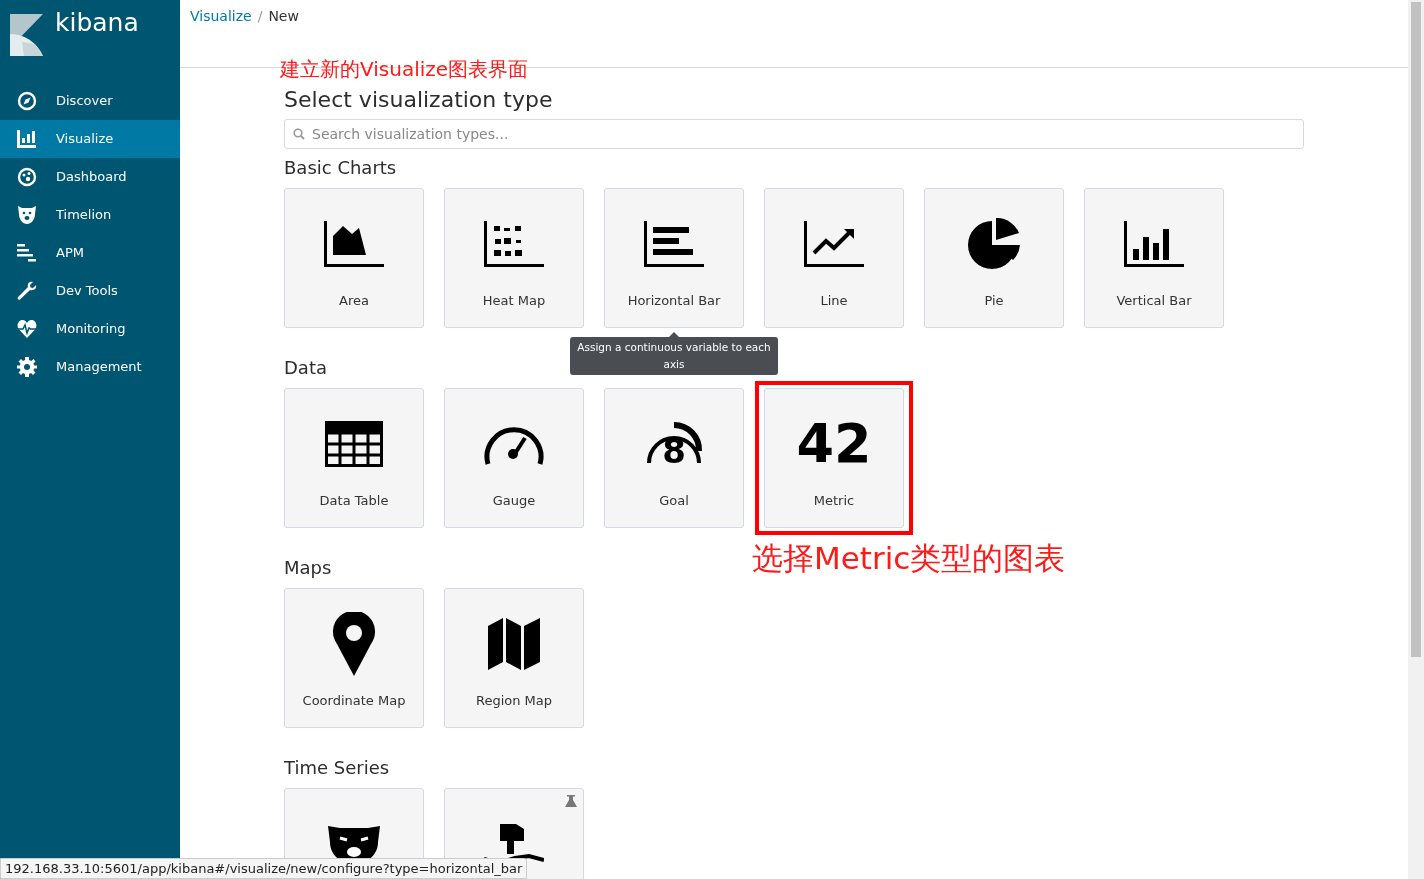 Image resolution: width=1424 pixels, height=879 pixels. What do you see at coordinates (909, 558) in the screenshot?
I see `annotation-text: 选择Metric类型的图表` at bounding box center [909, 558].